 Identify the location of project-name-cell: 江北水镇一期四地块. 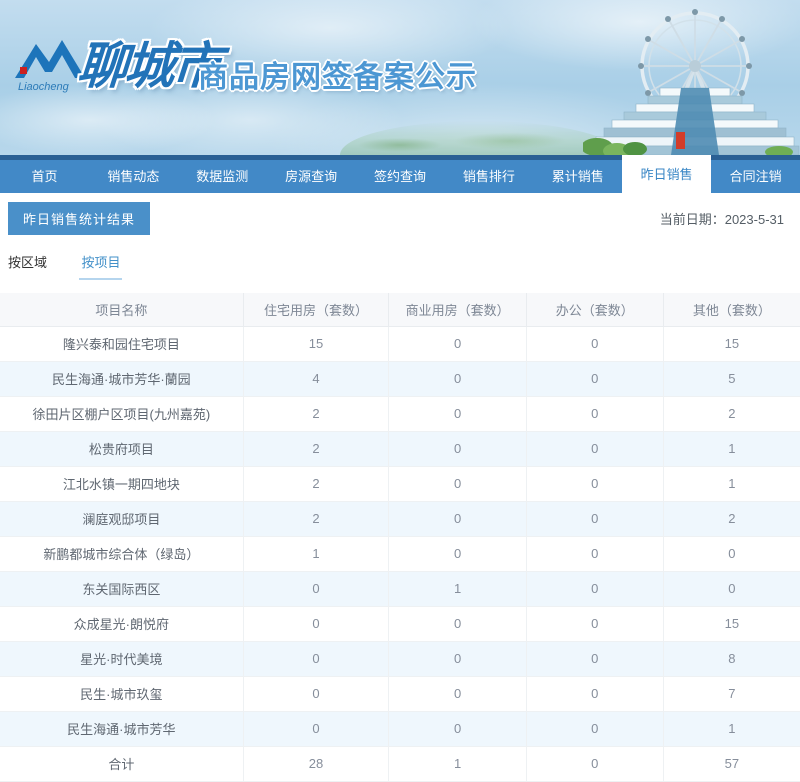
(122, 484).